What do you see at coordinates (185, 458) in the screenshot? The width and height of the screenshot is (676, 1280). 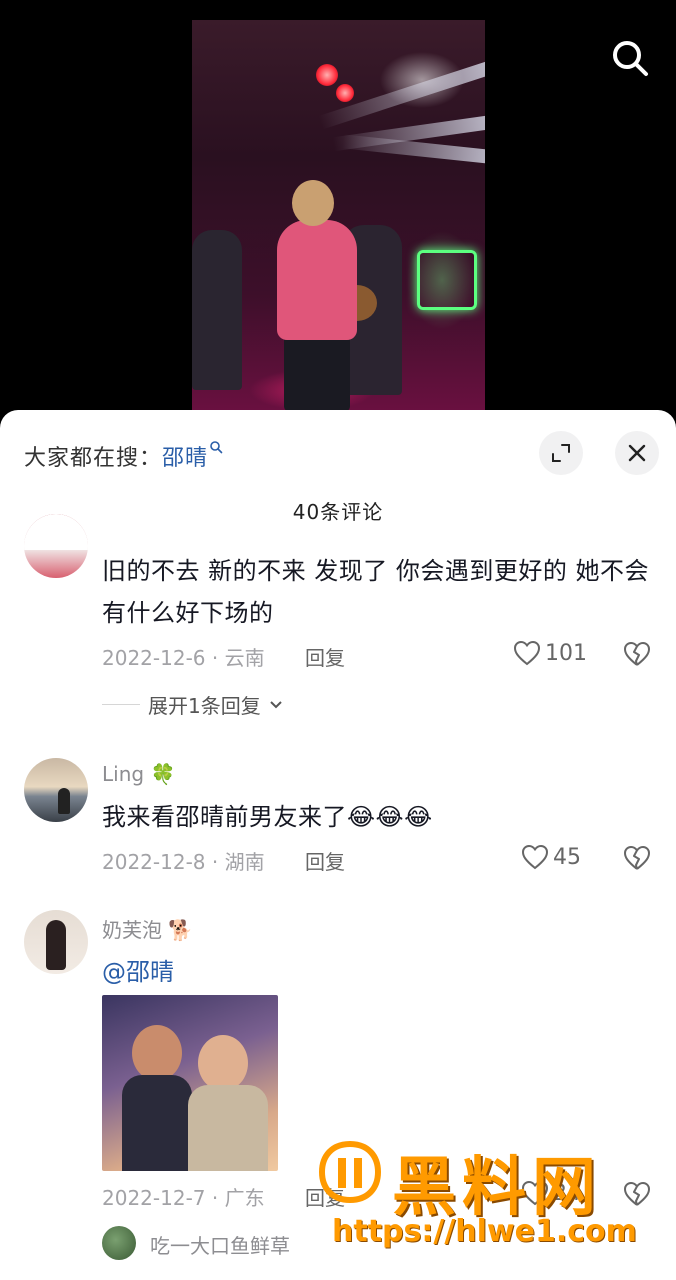 I see `trending-keyword: 邵晴` at bounding box center [185, 458].